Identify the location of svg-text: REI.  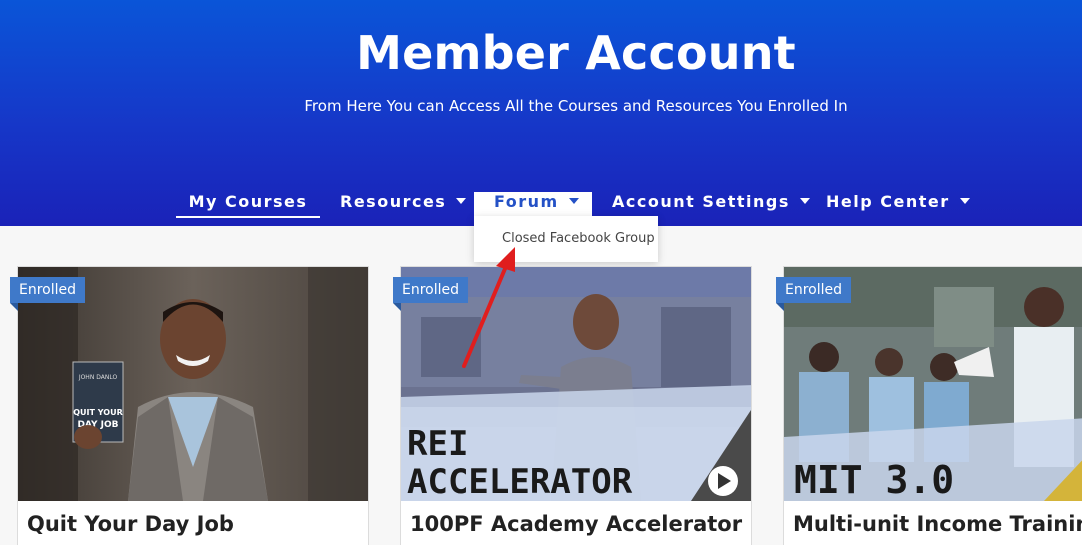
(437, 444).